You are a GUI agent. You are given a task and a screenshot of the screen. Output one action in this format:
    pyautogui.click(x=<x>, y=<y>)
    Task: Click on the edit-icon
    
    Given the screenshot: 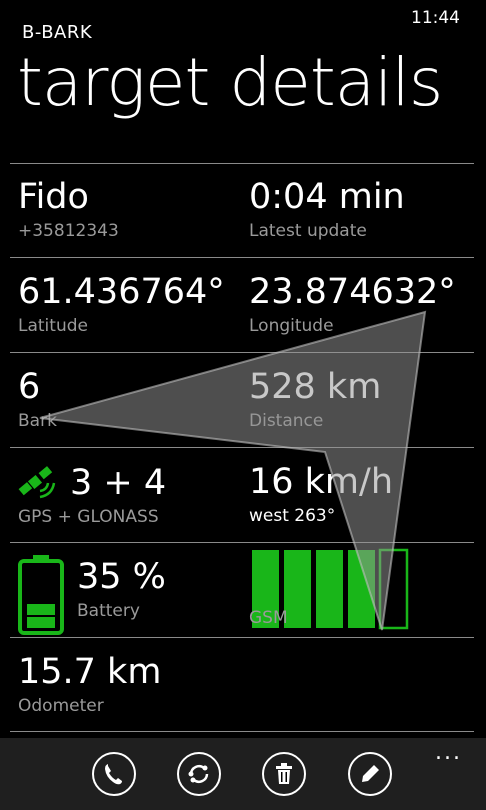 What is the action you would take?
    pyautogui.click(x=370, y=773)
    